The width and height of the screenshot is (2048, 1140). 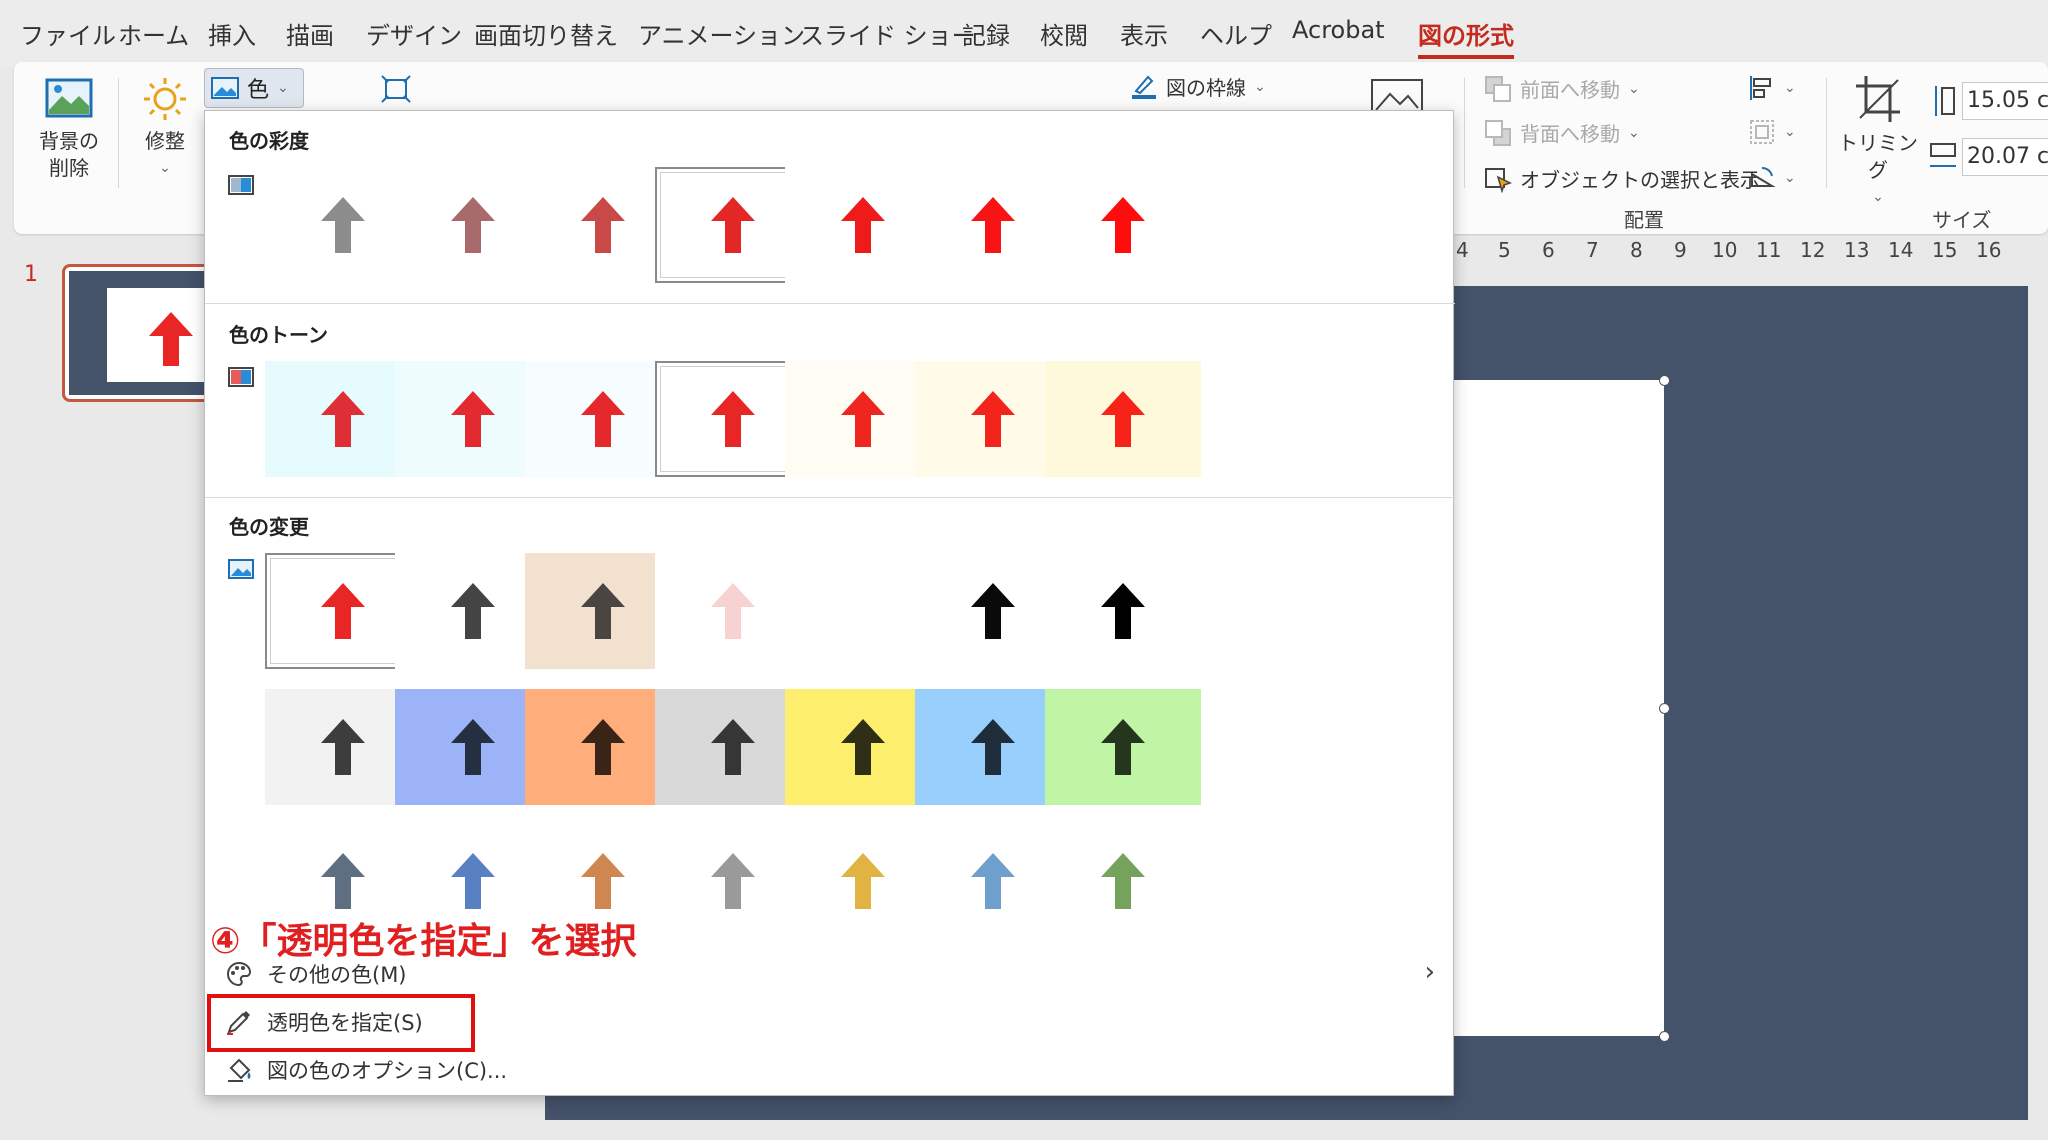 What do you see at coordinates (1498, 132) in the screenshot?
I see `send-backward-icon` at bounding box center [1498, 132].